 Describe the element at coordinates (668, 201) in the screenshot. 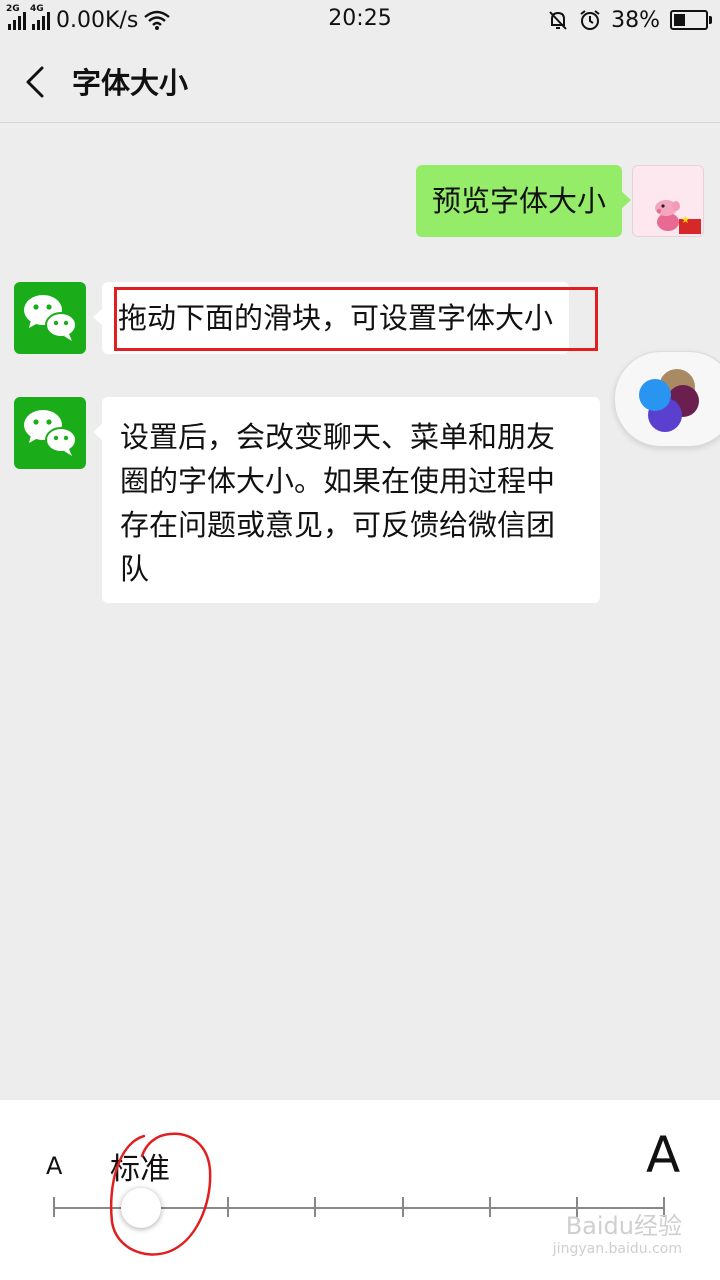

I see `user-avatar` at that location.